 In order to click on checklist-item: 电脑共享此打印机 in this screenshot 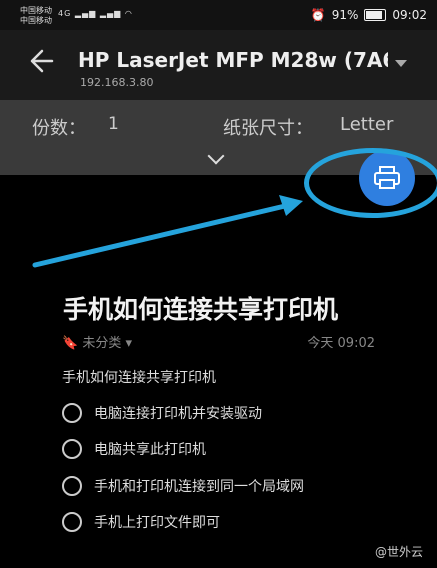, I will do `click(134, 449)`.